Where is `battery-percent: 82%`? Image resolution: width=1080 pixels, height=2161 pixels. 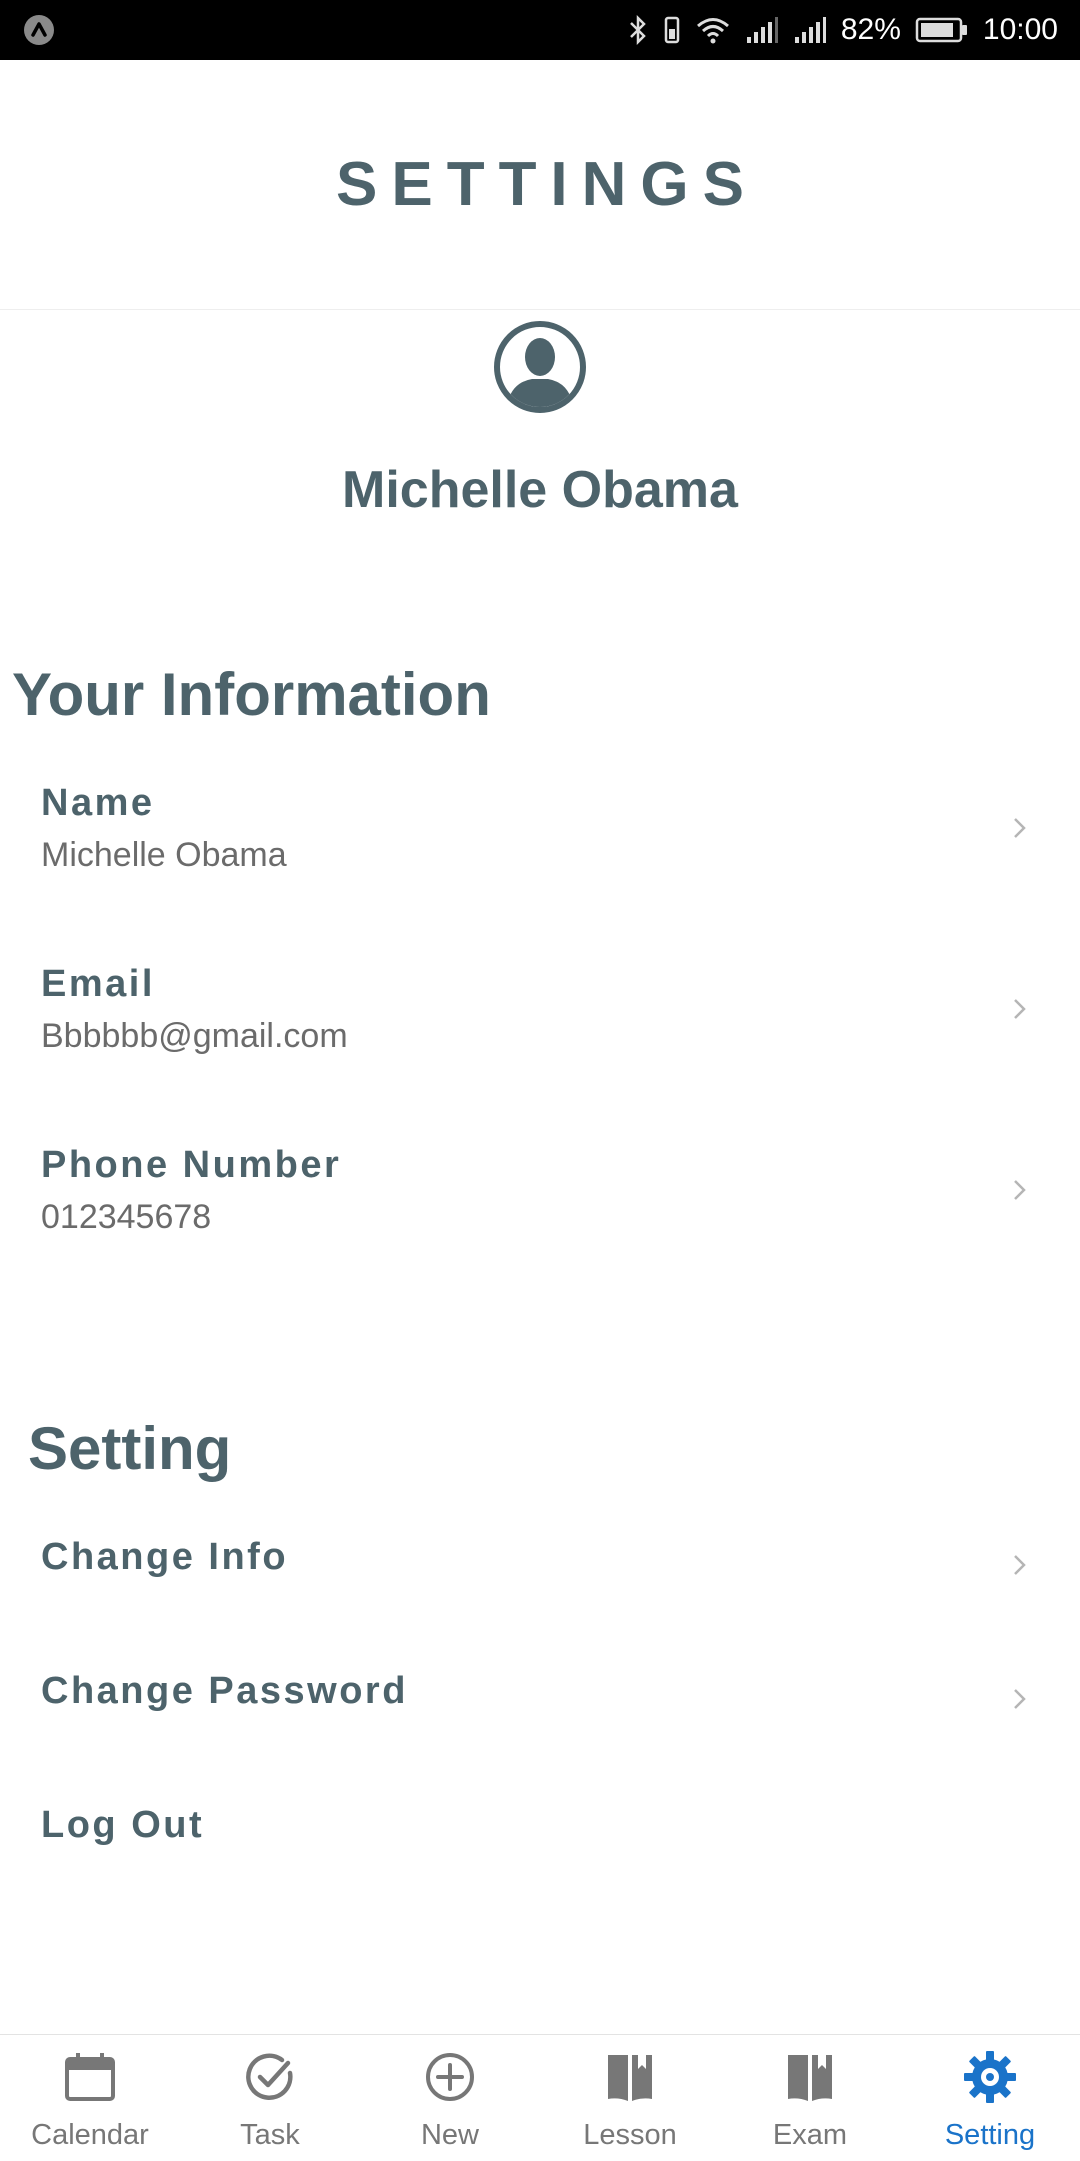
battery-percent: 82% is located at coordinates (870, 29).